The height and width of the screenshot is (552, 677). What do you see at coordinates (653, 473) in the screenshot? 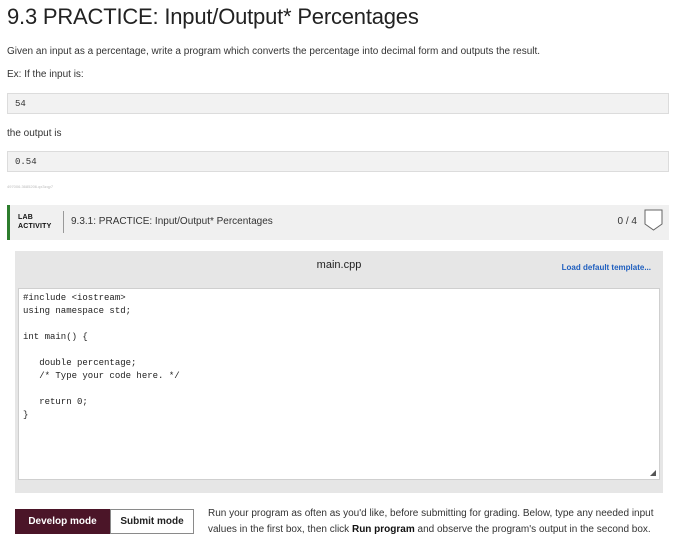
I see `resize-grip-icon` at bounding box center [653, 473].